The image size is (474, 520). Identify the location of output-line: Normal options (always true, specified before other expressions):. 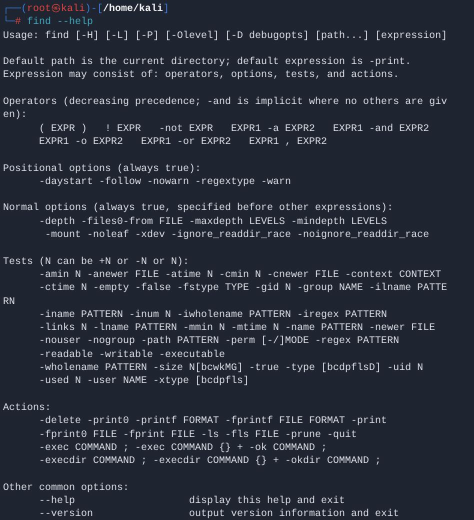
(198, 209).